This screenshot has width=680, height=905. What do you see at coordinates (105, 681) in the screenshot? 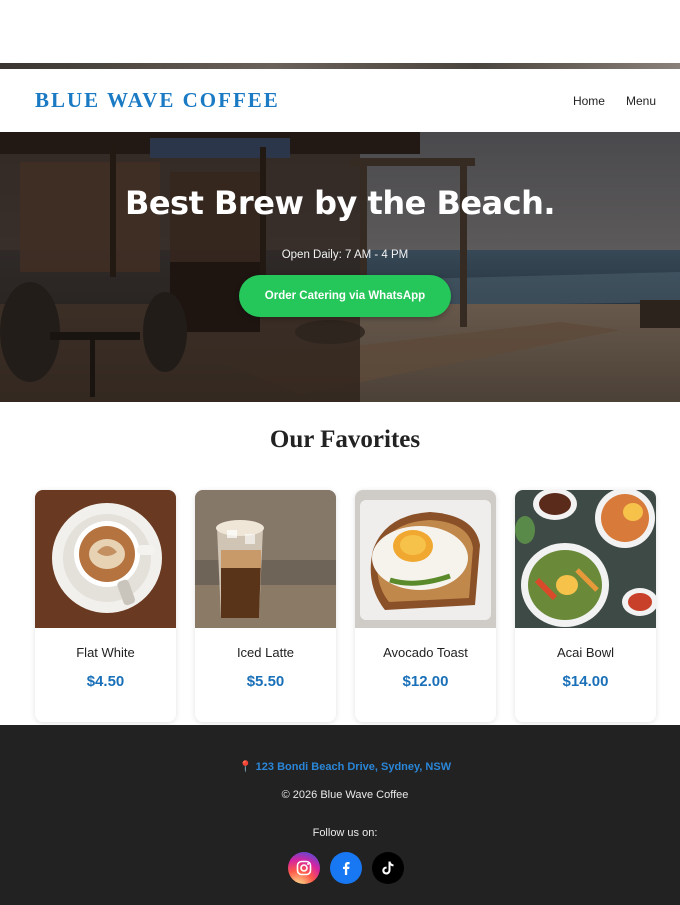
I see `item-price: $4.50` at bounding box center [105, 681].